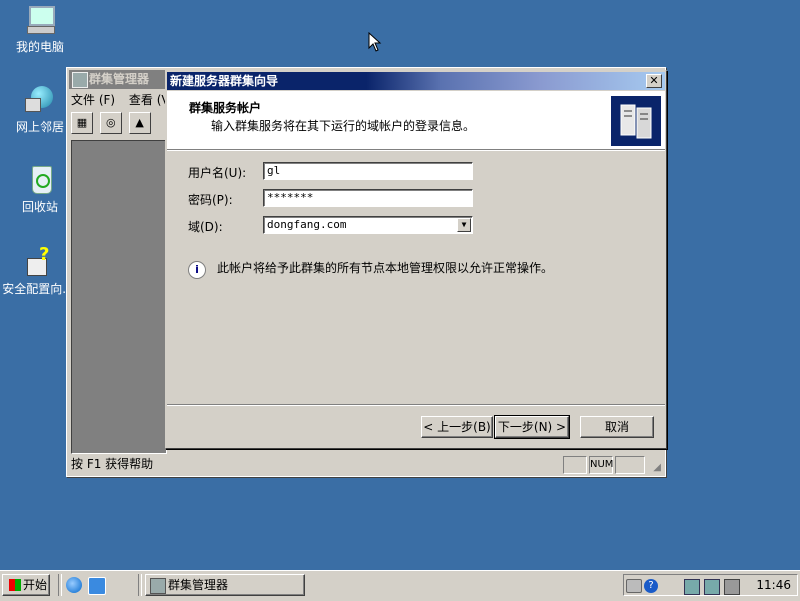  I want to click on system-tray: ? 11:46, so click(710, 585).